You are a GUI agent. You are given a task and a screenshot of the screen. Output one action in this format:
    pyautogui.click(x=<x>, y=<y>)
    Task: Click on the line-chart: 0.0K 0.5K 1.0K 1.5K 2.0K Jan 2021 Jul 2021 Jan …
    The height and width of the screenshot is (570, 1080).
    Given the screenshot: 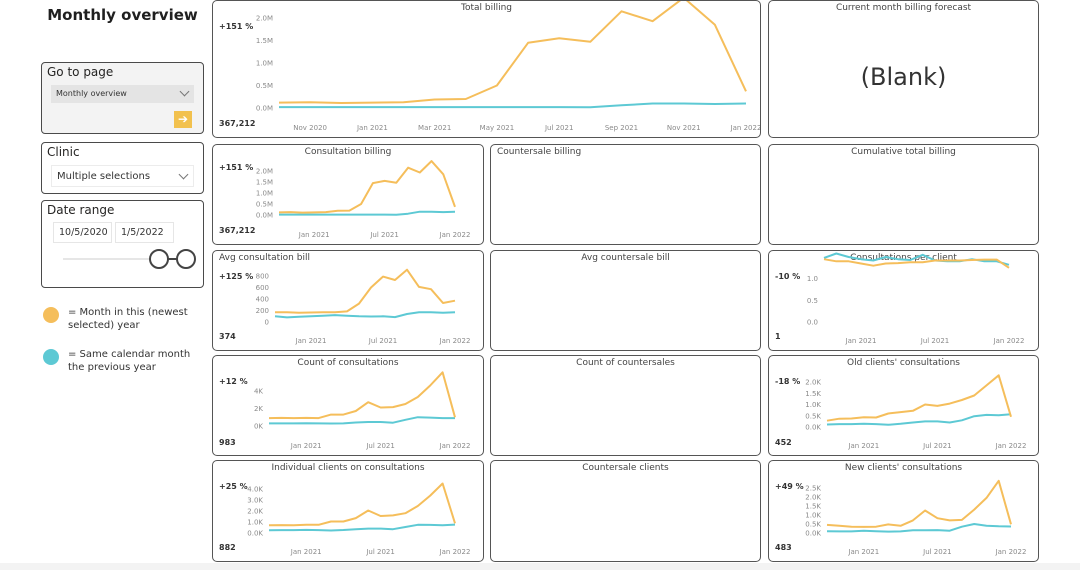 What is the action you would take?
    pyautogui.click(x=916, y=412)
    